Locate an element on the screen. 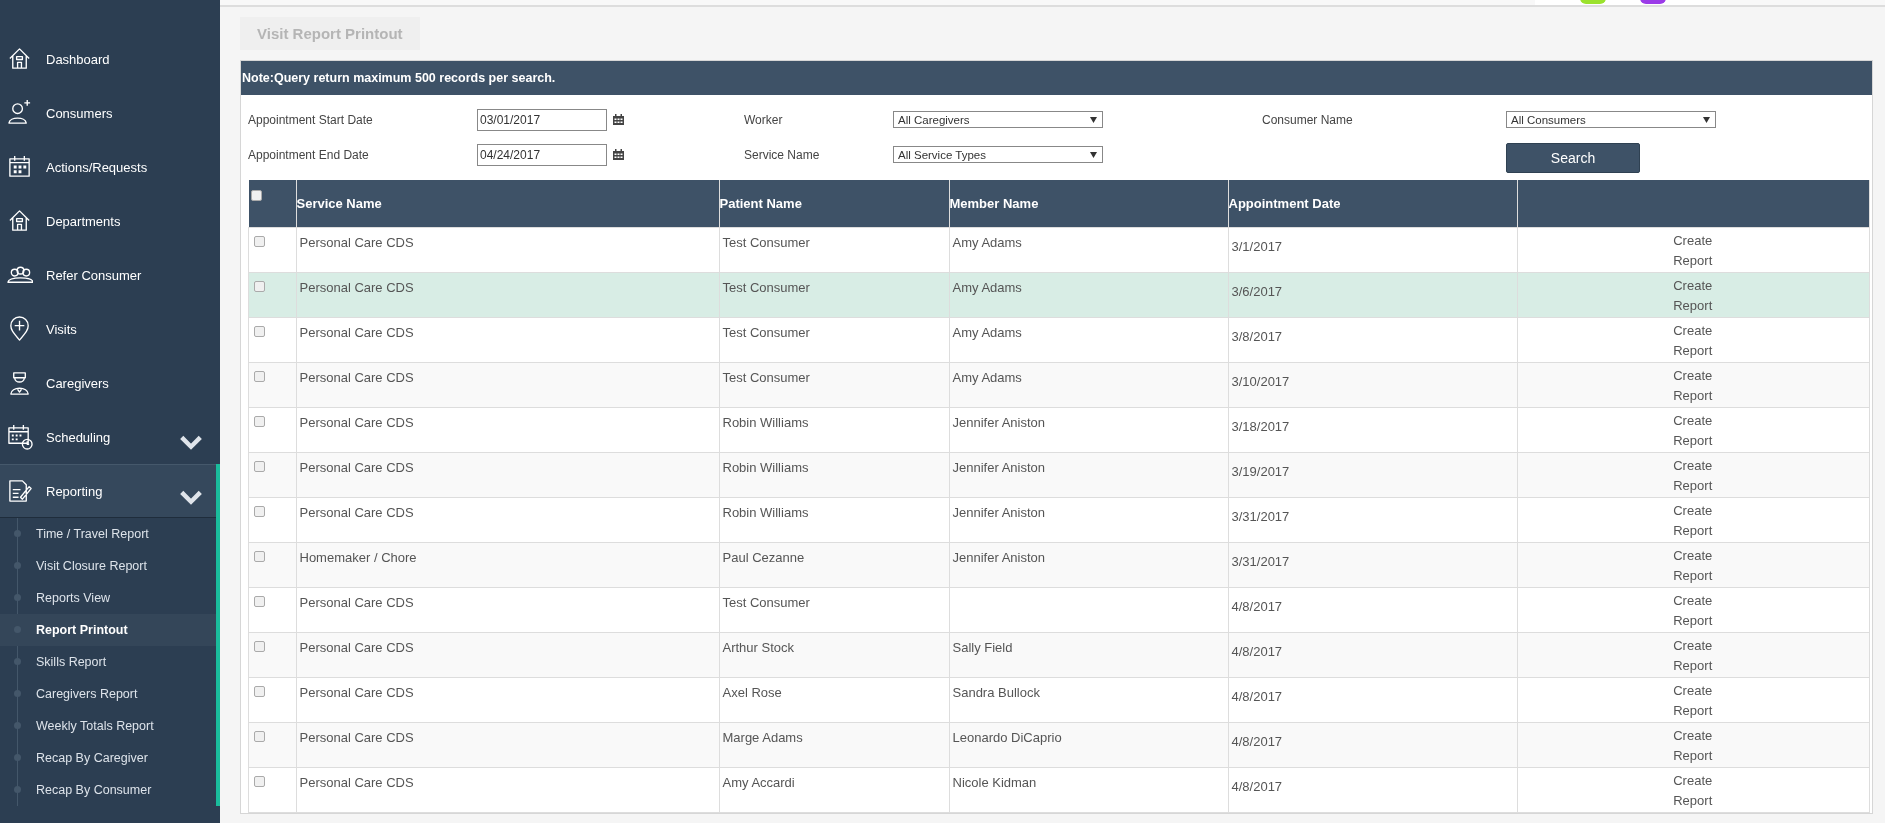 The width and height of the screenshot is (1885, 823). sidebar-subitem: Visit Closure Report is located at coordinates (108, 566).